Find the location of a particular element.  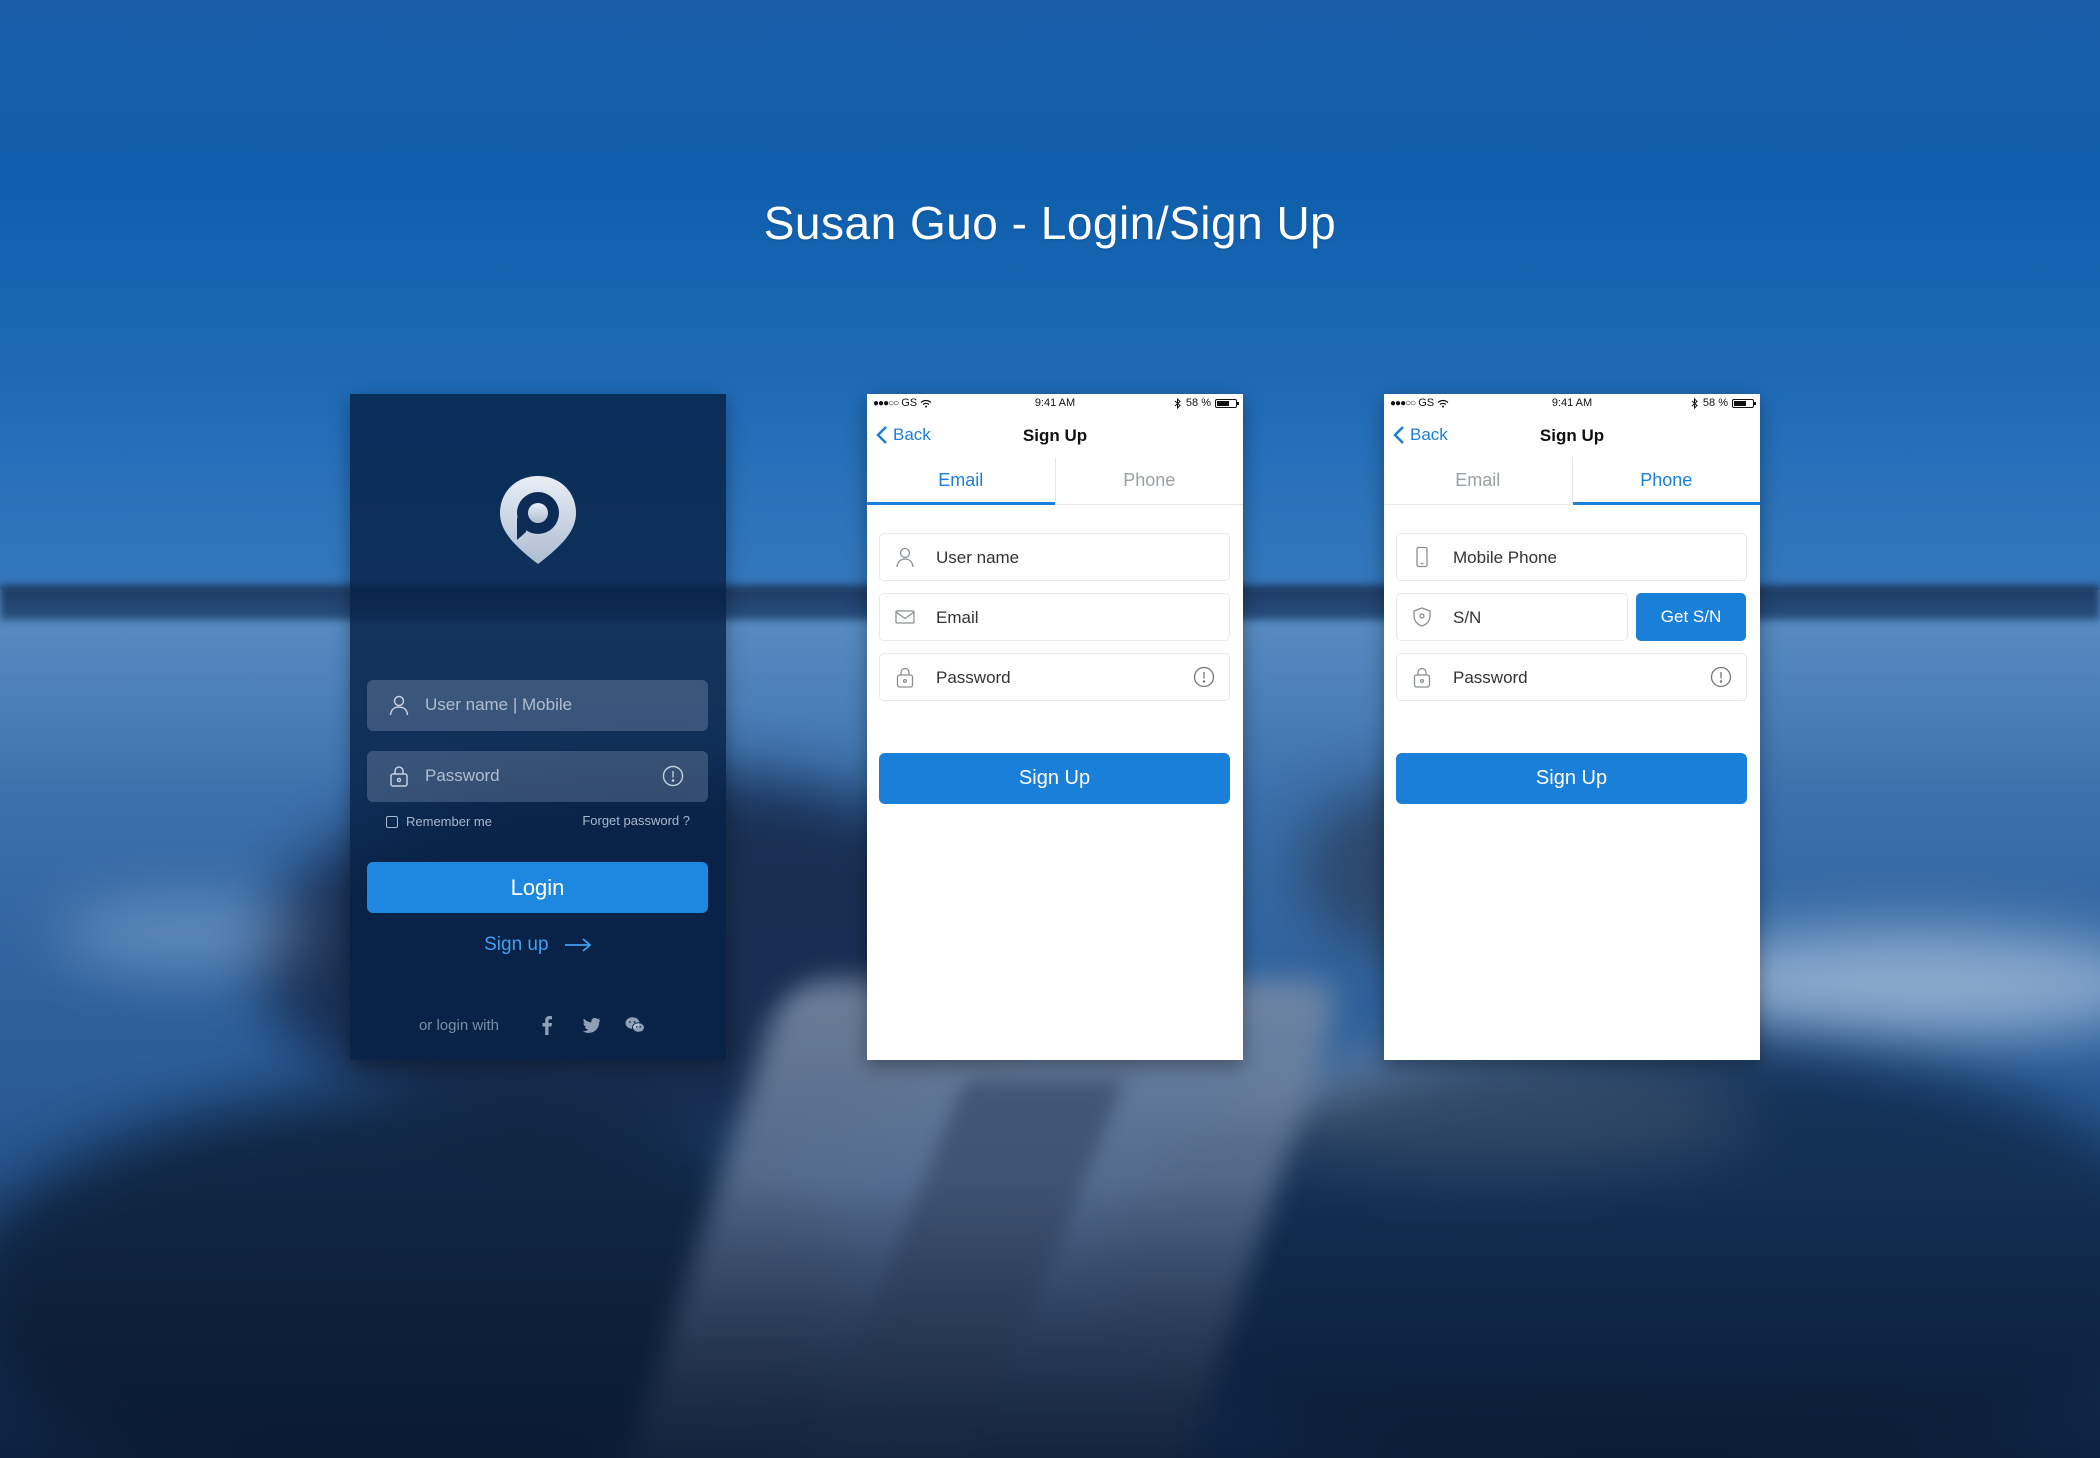

sign-up-label: Sign up is located at coordinates (516, 944).